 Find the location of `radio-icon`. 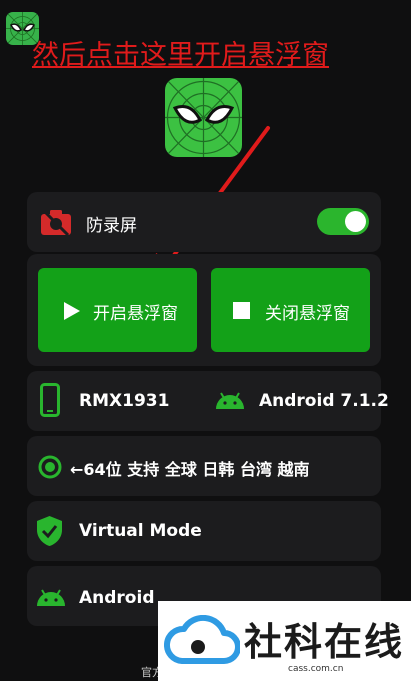

radio-icon is located at coordinates (50, 469).